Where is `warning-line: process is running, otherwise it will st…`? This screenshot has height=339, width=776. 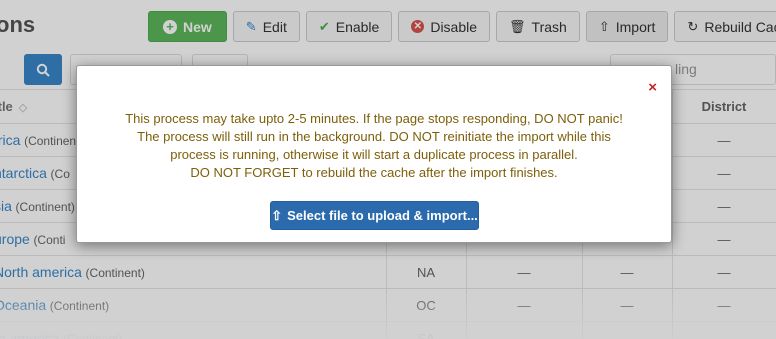
warning-line: process is running, otherwise it will st… is located at coordinates (374, 154).